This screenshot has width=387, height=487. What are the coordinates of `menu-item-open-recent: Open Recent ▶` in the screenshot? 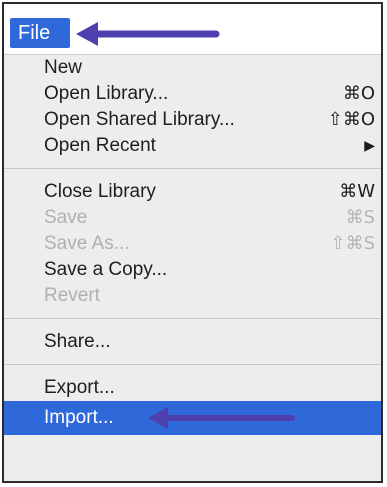 It's located at (192, 146).